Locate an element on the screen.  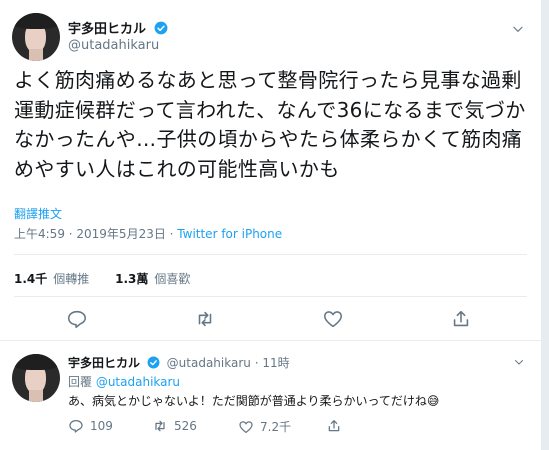
likes-stat: 1.3萬 個喜歡 is located at coordinates (152, 279).